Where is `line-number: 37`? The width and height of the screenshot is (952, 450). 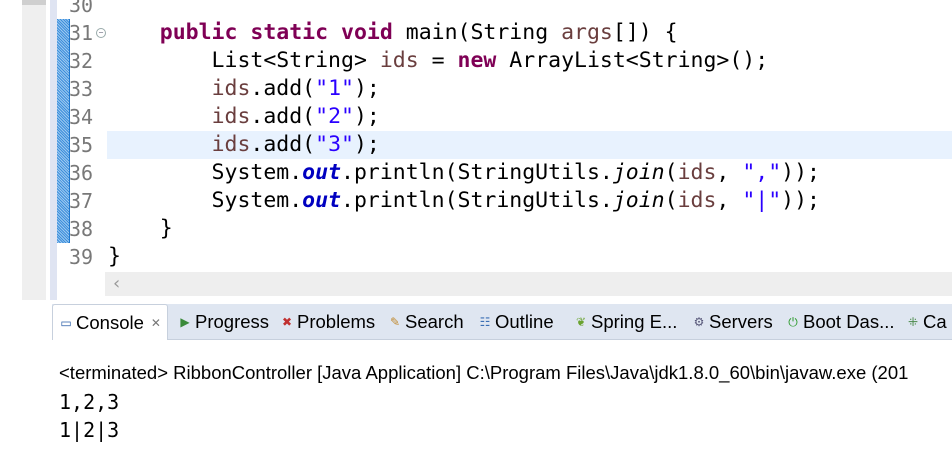
line-number: 37 is located at coordinates (81, 201).